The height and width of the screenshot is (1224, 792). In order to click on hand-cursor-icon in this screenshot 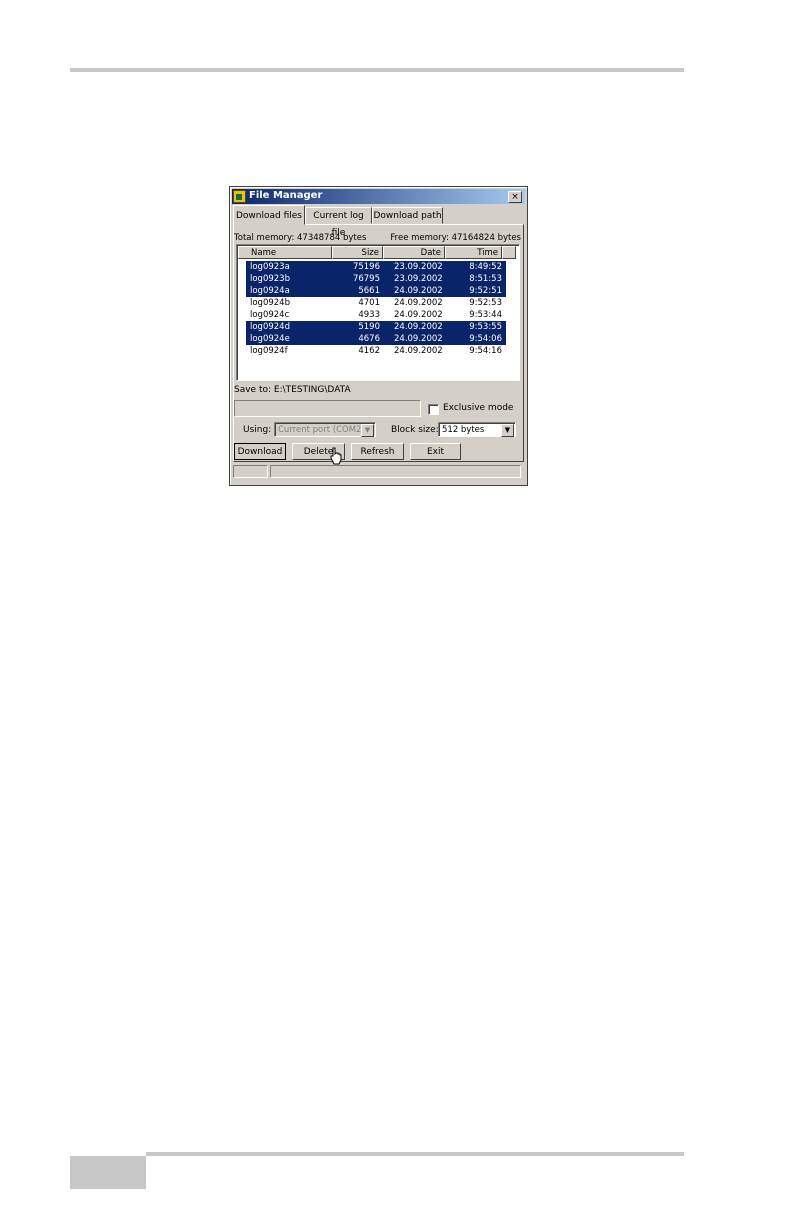, I will do `click(336, 456)`.